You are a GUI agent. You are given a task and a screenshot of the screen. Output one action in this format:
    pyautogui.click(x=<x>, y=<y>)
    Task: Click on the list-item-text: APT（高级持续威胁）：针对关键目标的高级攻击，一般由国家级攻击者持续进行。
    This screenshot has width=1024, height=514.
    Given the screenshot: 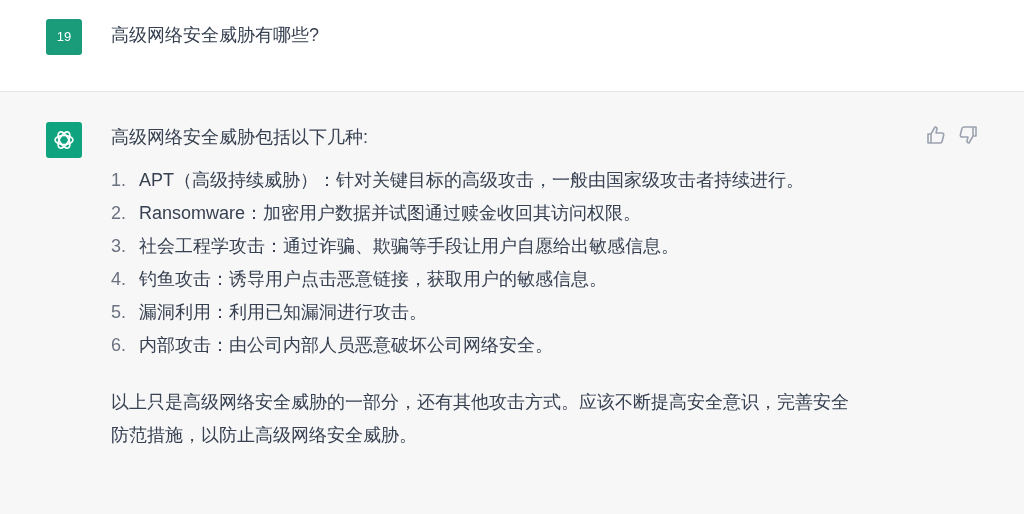 What is the action you would take?
    pyautogui.click(x=471, y=180)
    